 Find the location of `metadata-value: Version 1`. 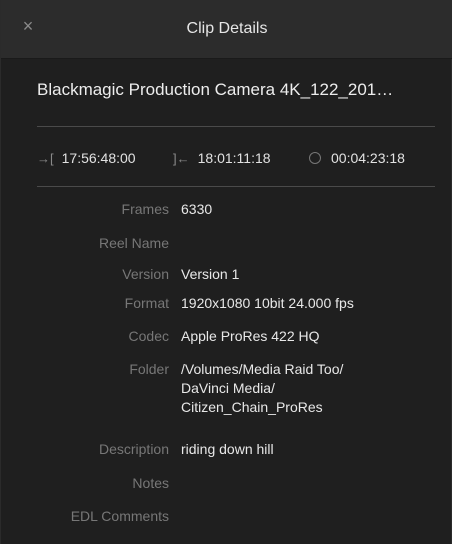

metadata-value: Version 1 is located at coordinates (306, 274).